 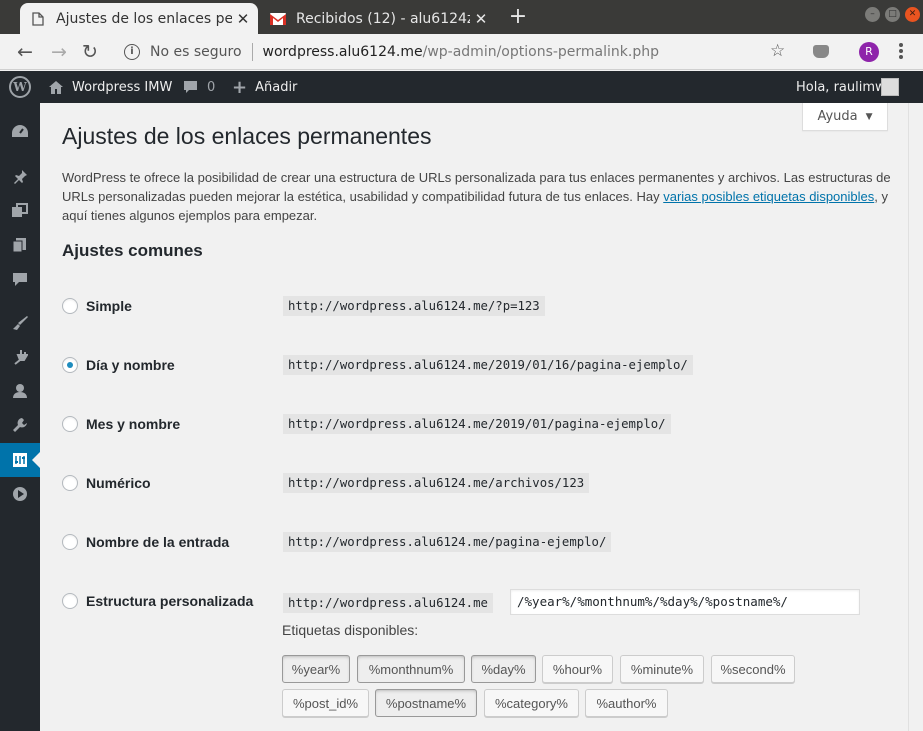 I want to click on tag-button-minute: %minute%, so click(x=662, y=669).